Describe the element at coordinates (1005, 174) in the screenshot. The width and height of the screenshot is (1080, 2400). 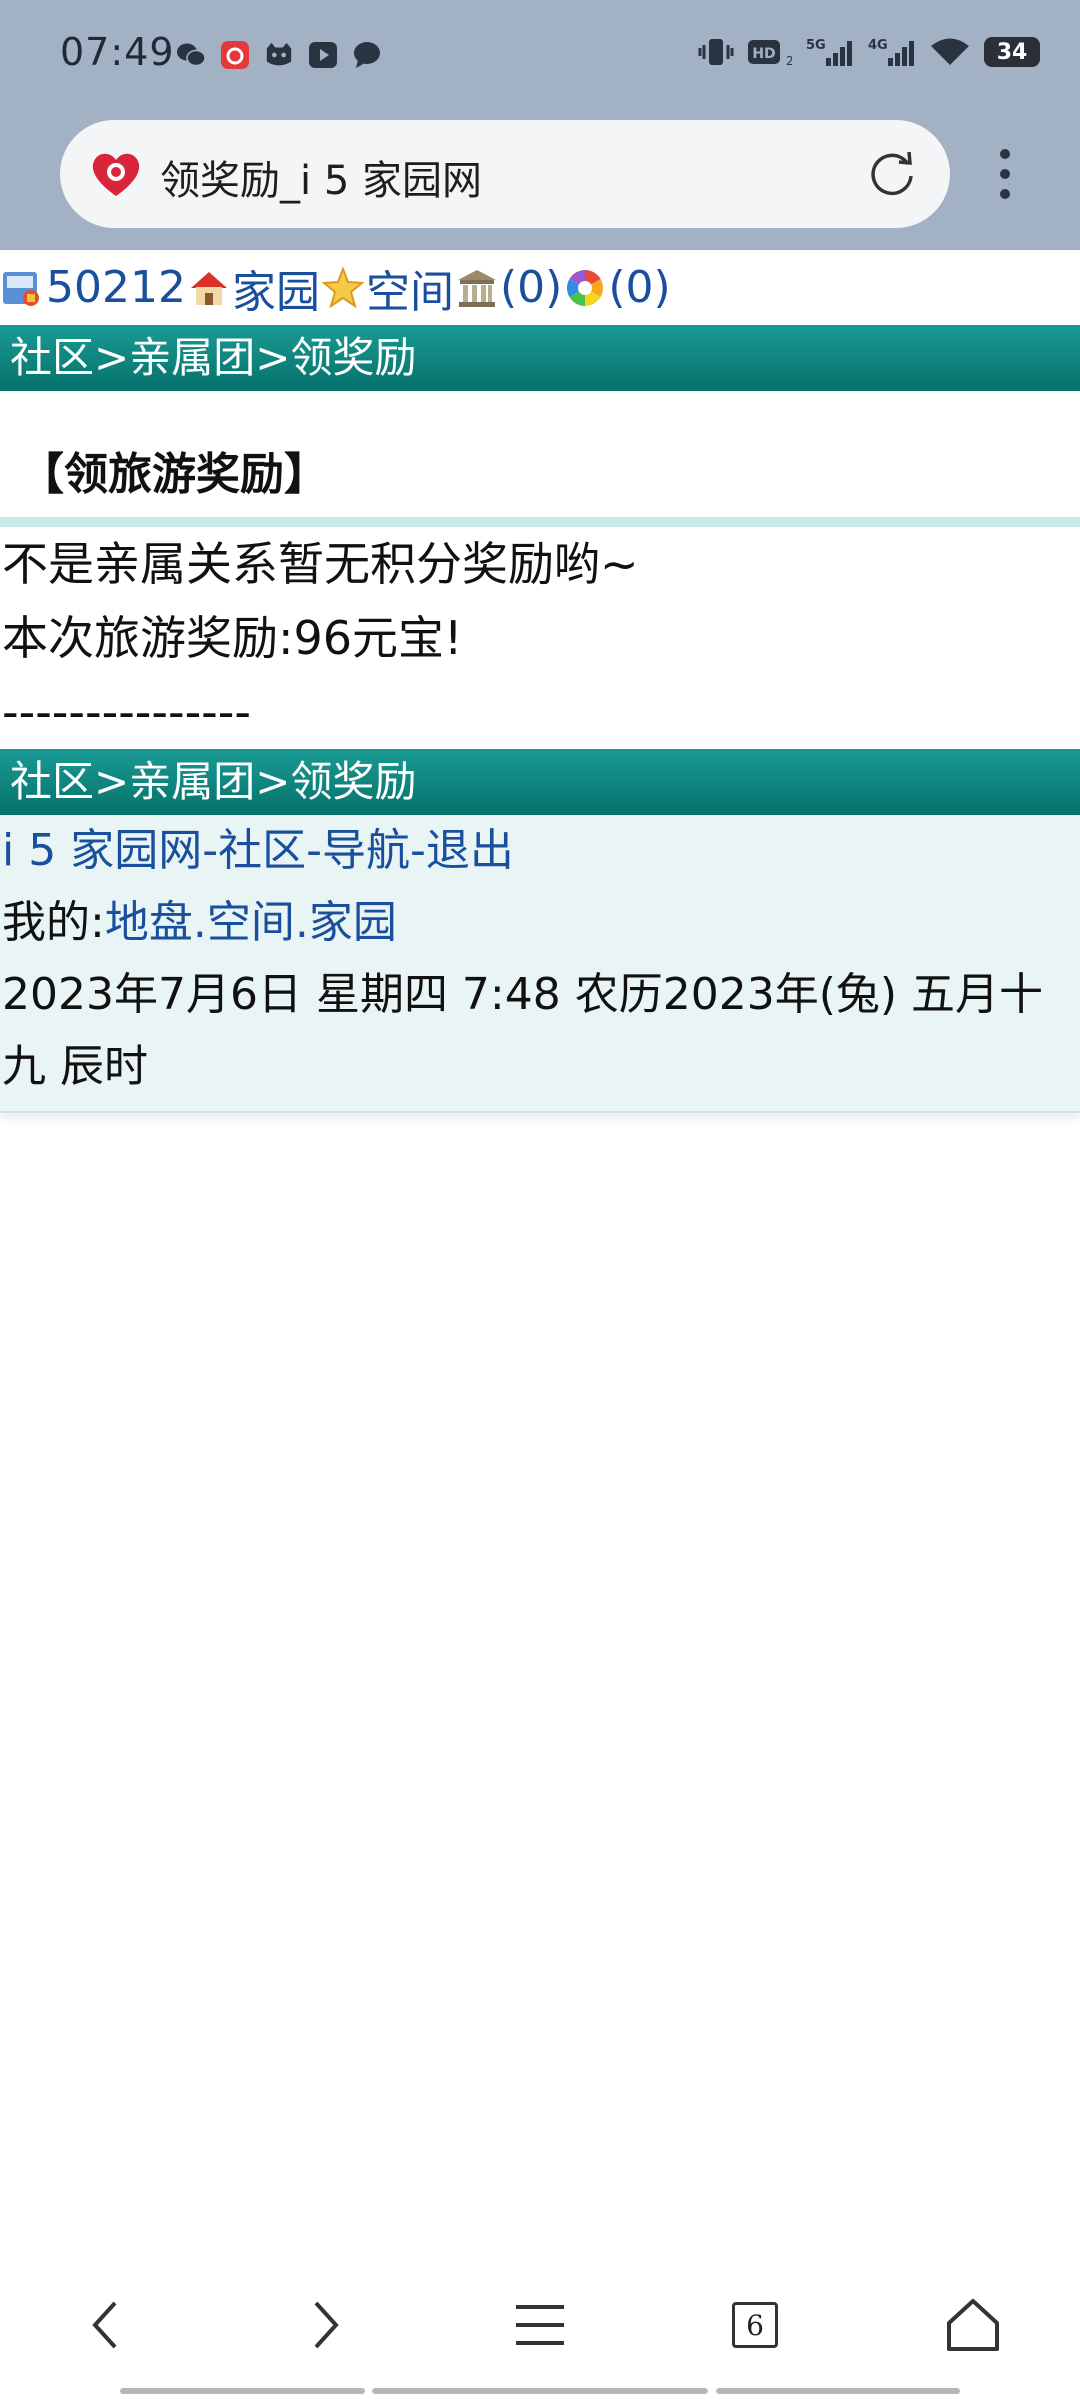
I see `more-menu-icon` at that location.